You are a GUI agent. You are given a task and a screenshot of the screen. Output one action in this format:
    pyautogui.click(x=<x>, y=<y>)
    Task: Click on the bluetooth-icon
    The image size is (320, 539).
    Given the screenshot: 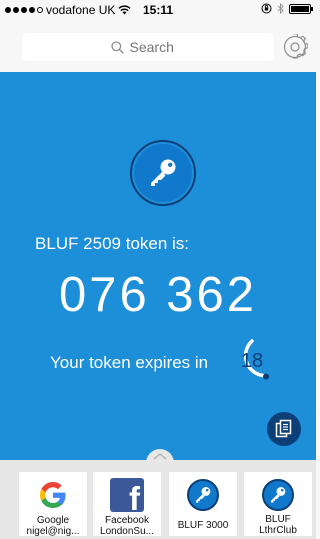 What is the action you would take?
    pyautogui.click(x=280, y=8)
    